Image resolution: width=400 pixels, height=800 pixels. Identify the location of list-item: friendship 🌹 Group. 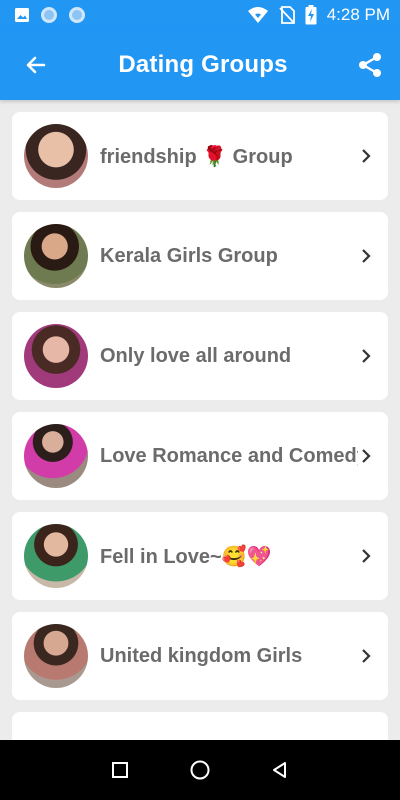
(200, 156).